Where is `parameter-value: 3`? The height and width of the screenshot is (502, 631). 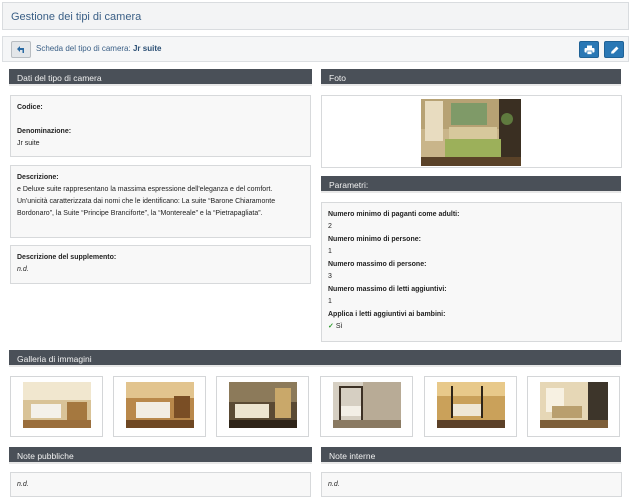
parameter-value: 3 is located at coordinates (330, 276).